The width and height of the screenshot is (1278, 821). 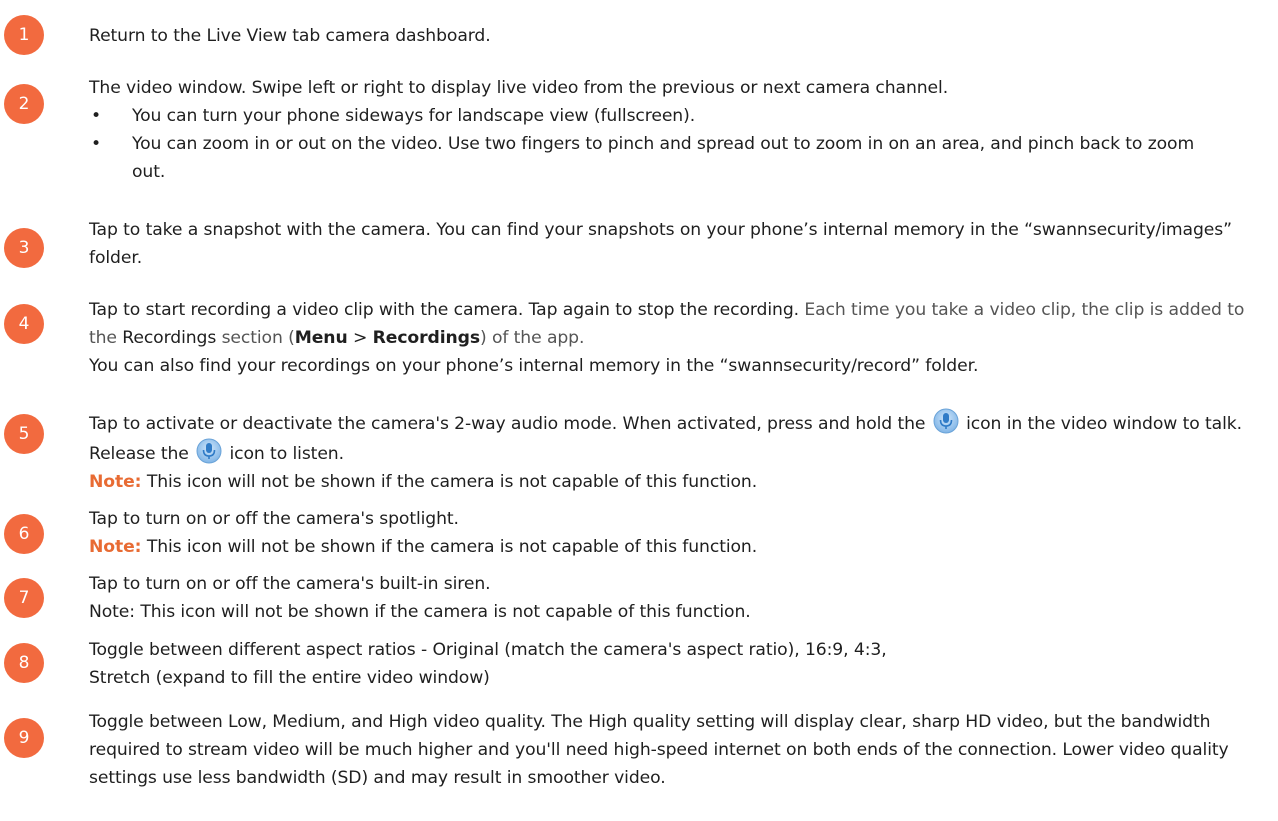 What do you see at coordinates (24, 248) in the screenshot?
I see `step-number-badge: 3` at bounding box center [24, 248].